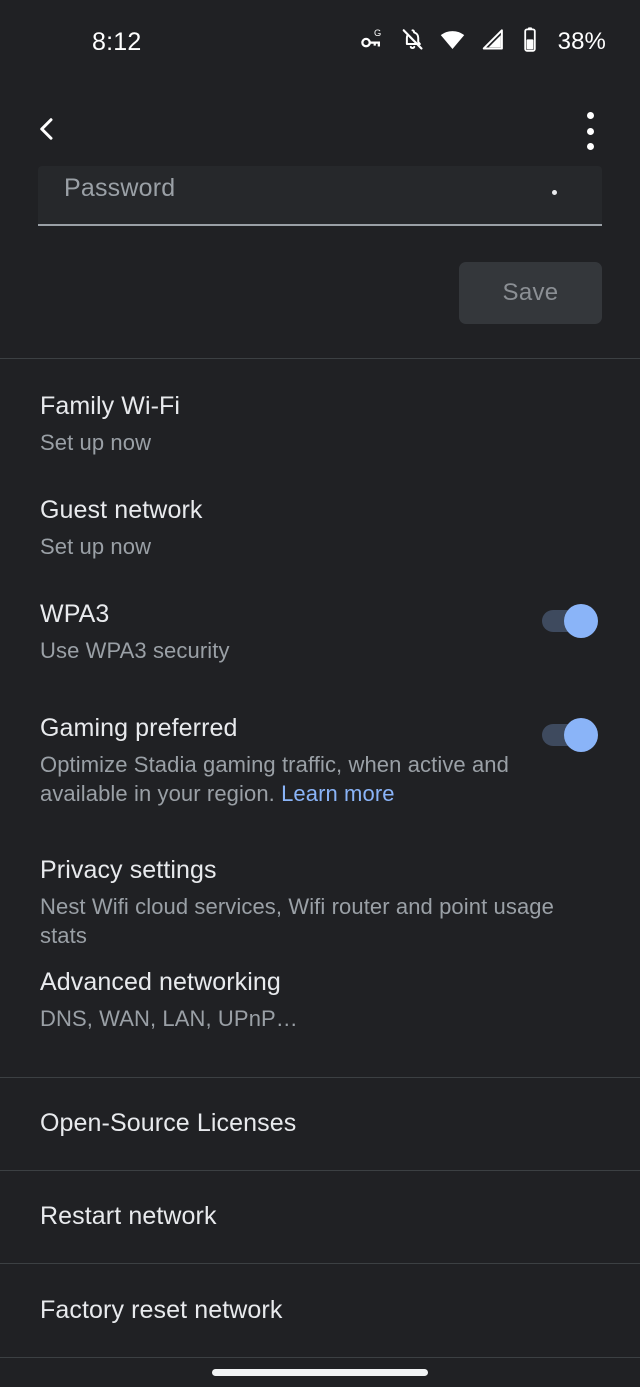 This screenshot has height=1387, width=640. Describe the element at coordinates (121, 510) in the screenshot. I see `row-title: Guest network` at that location.